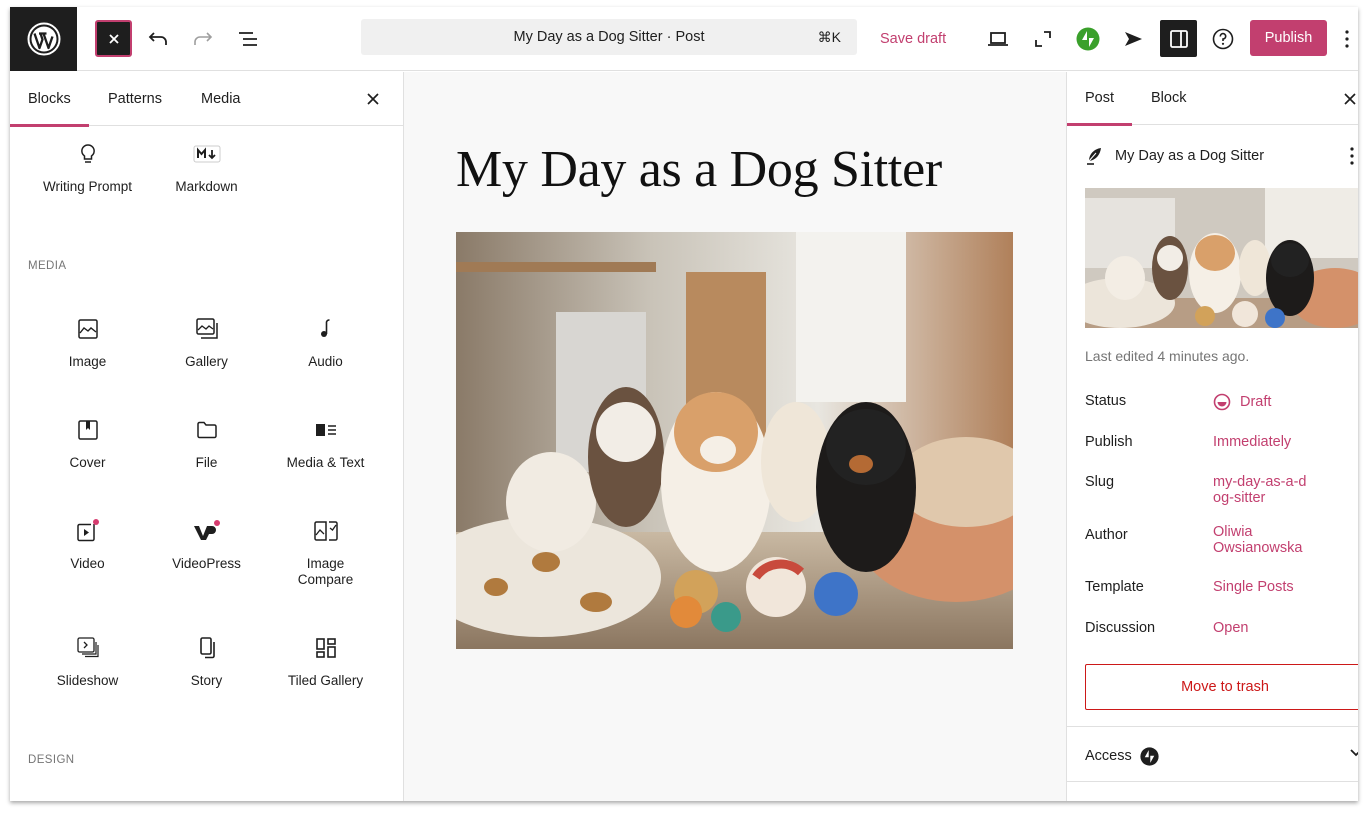 The width and height of the screenshot is (1368, 814). What do you see at coordinates (1099, 99) in the screenshot?
I see `tab-post: Post` at bounding box center [1099, 99].